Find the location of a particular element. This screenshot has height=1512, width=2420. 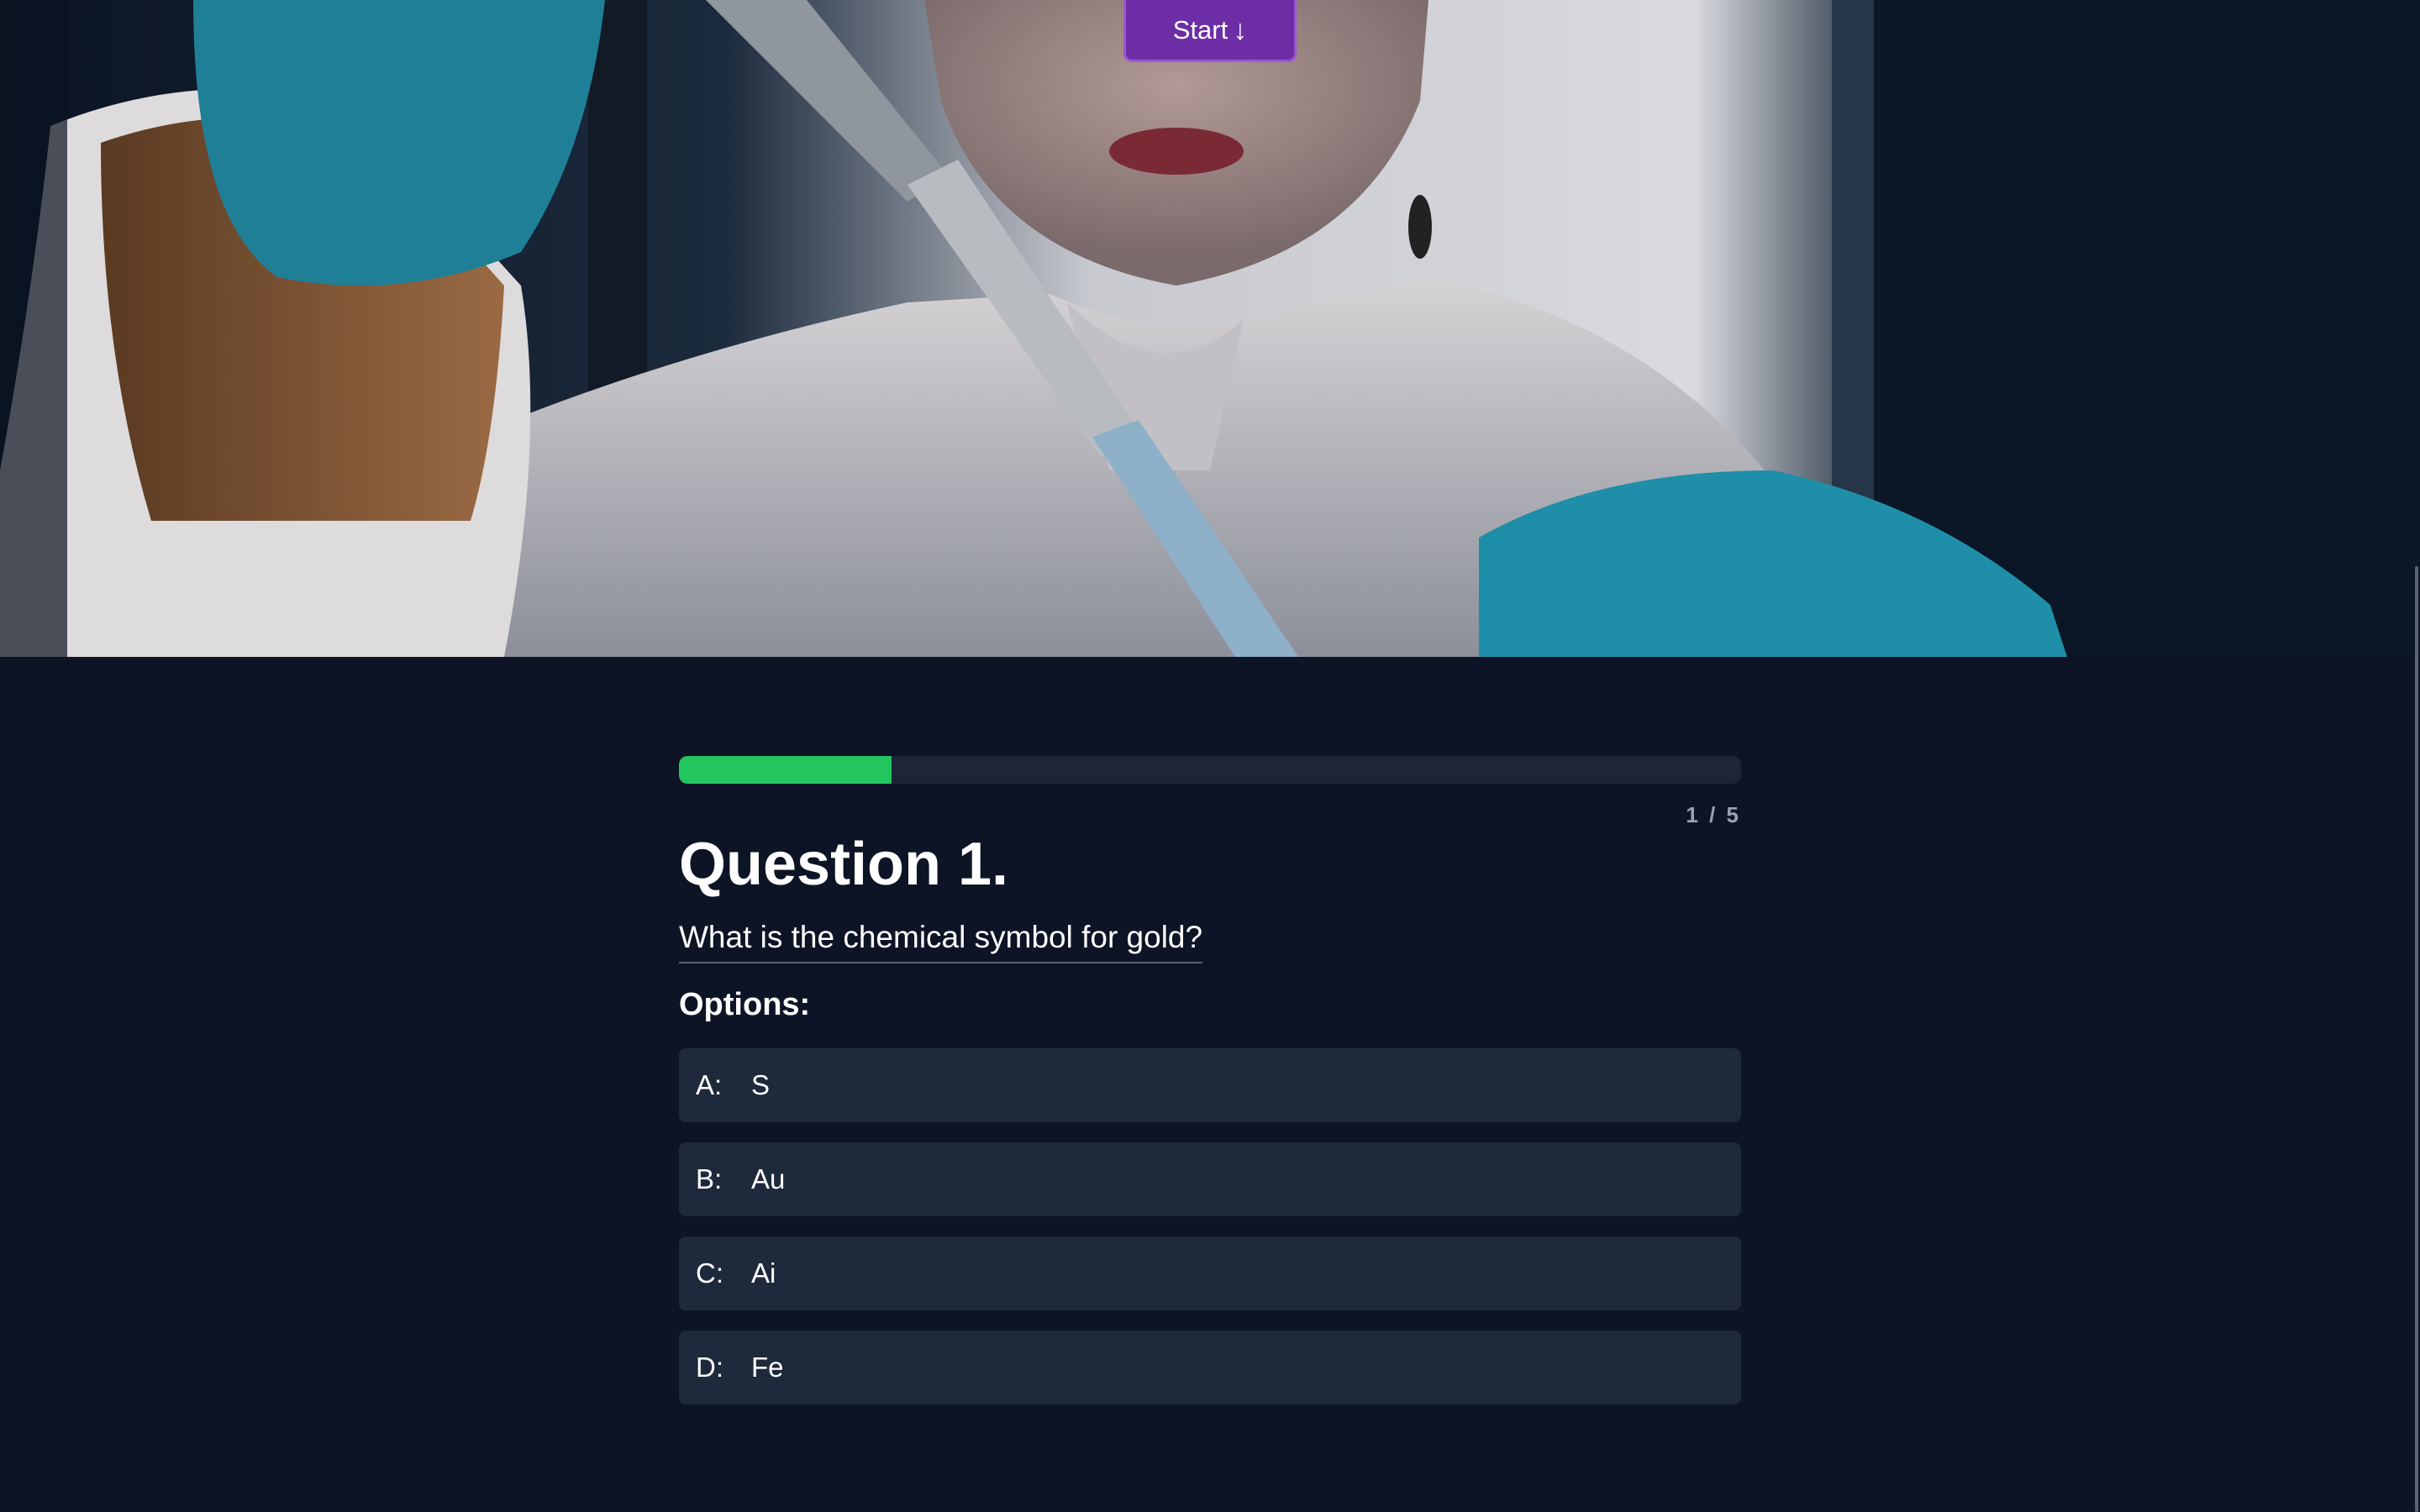

option-letter: B: is located at coordinates (709, 1179).